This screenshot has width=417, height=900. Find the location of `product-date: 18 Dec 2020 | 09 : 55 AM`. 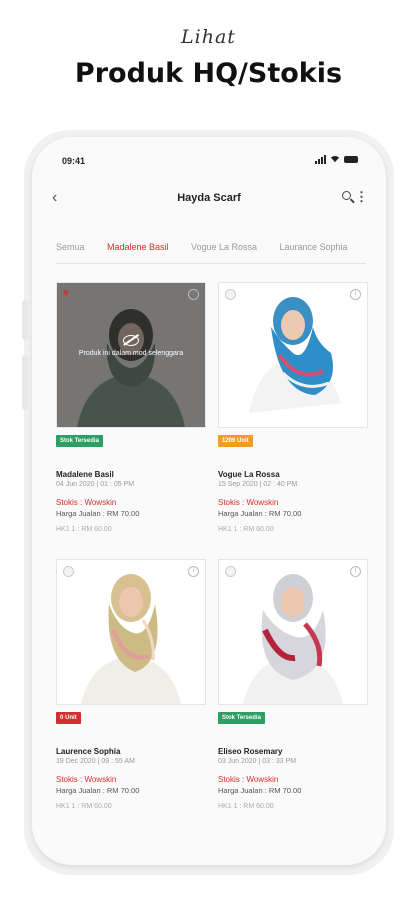

product-date: 18 Dec 2020 | 09 : 55 AM is located at coordinates (95, 761).